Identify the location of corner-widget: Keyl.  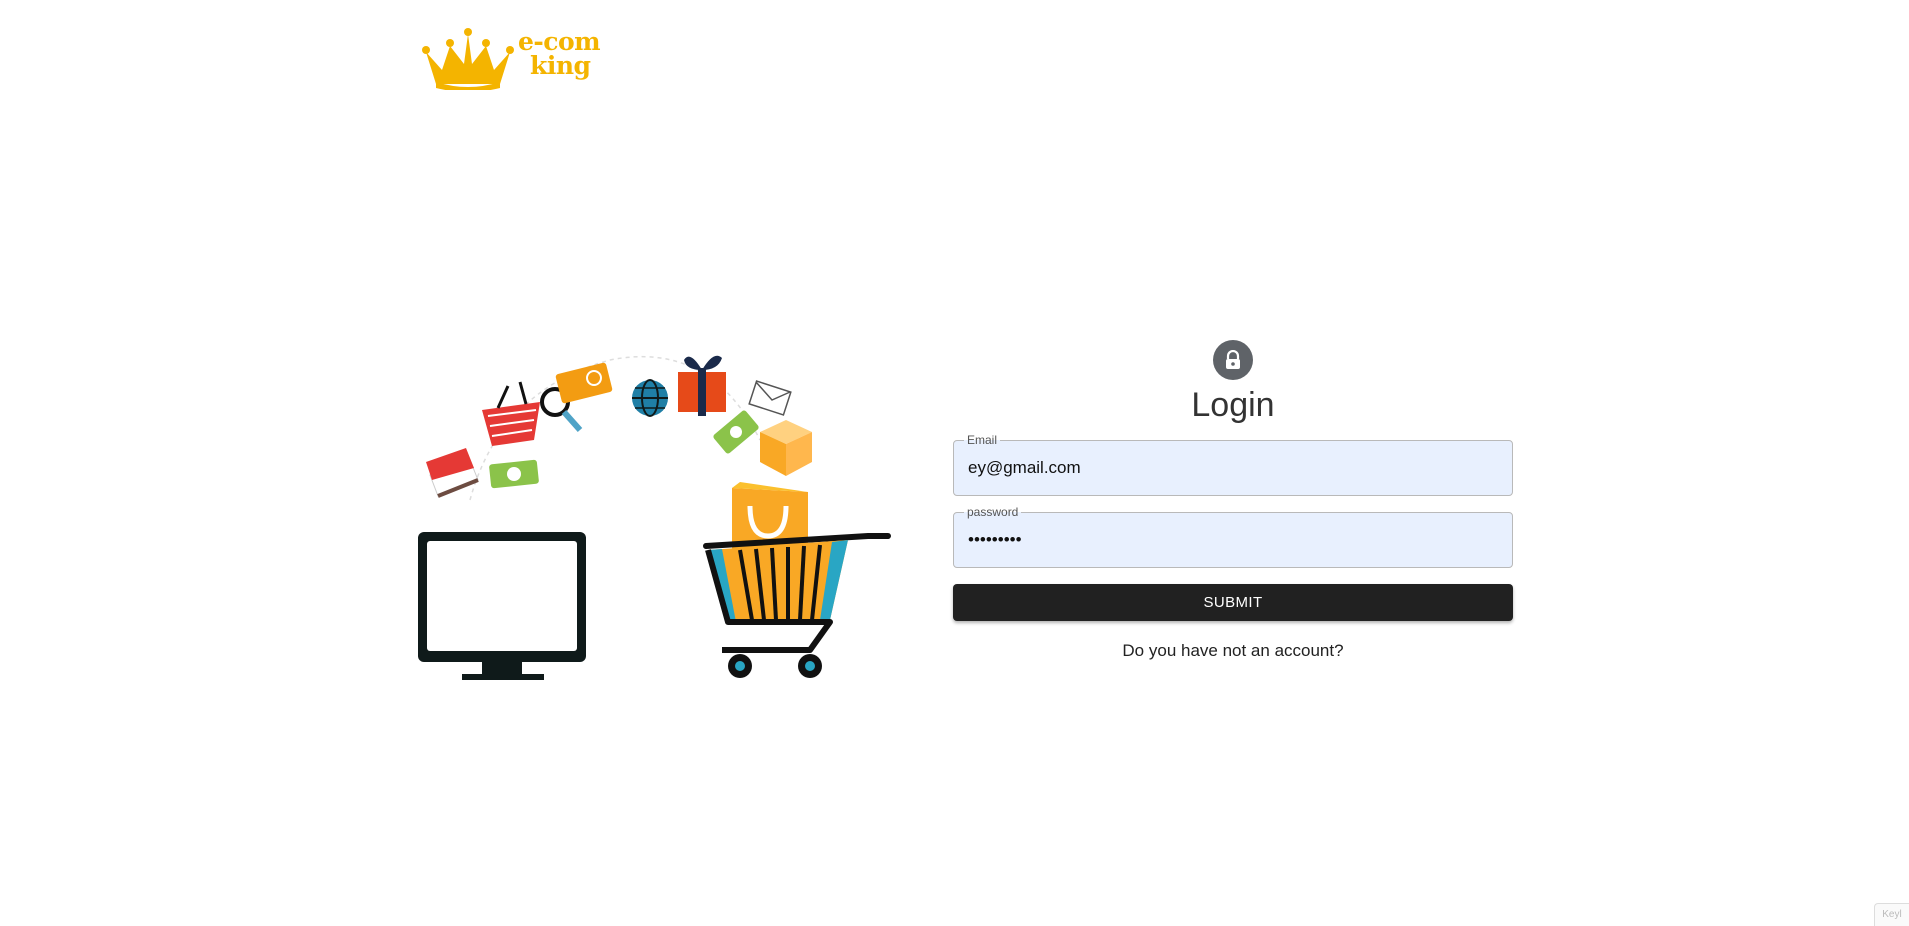
(1891, 914).